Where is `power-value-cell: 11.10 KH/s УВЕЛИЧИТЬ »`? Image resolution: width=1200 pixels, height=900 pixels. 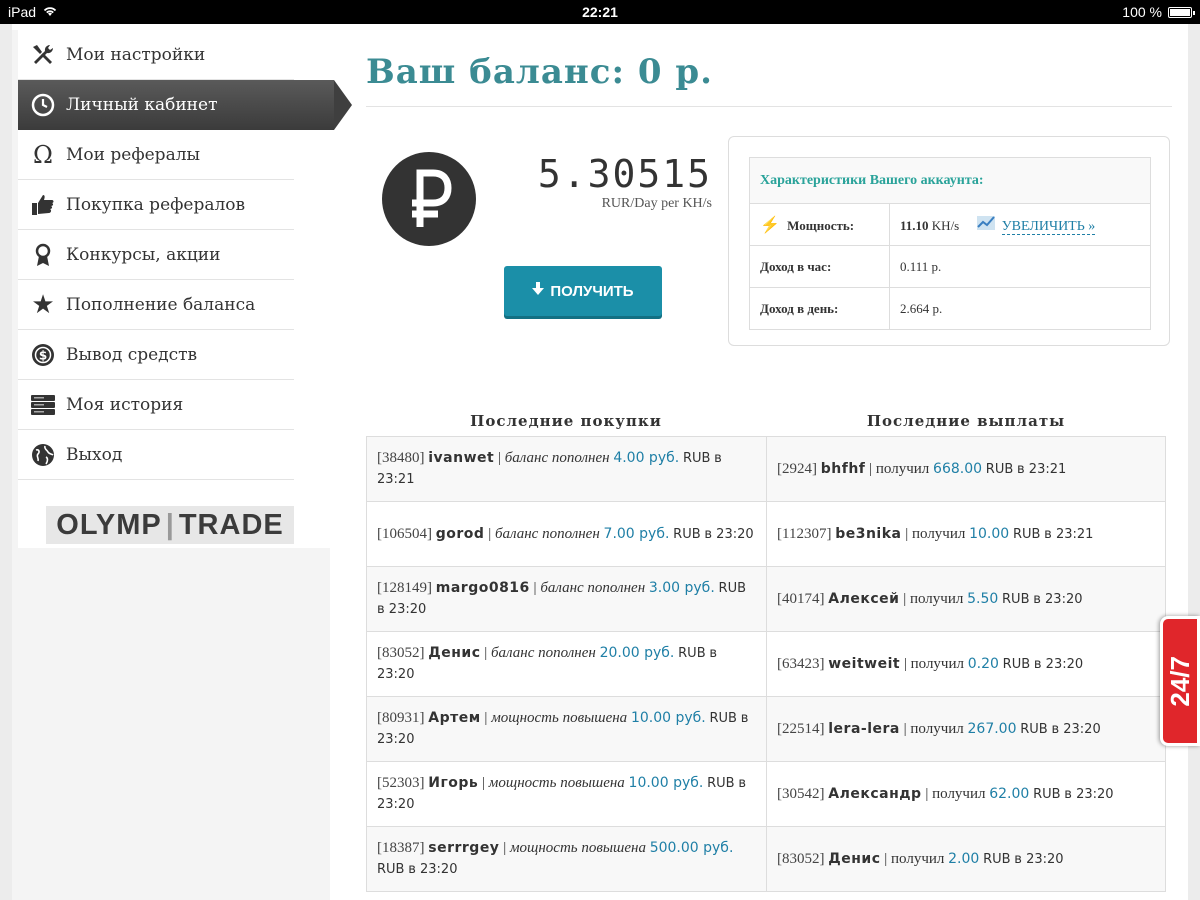 power-value-cell: 11.10 KH/s УВЕЛИЧИТЬ » is located at coordinates (1020, 224).